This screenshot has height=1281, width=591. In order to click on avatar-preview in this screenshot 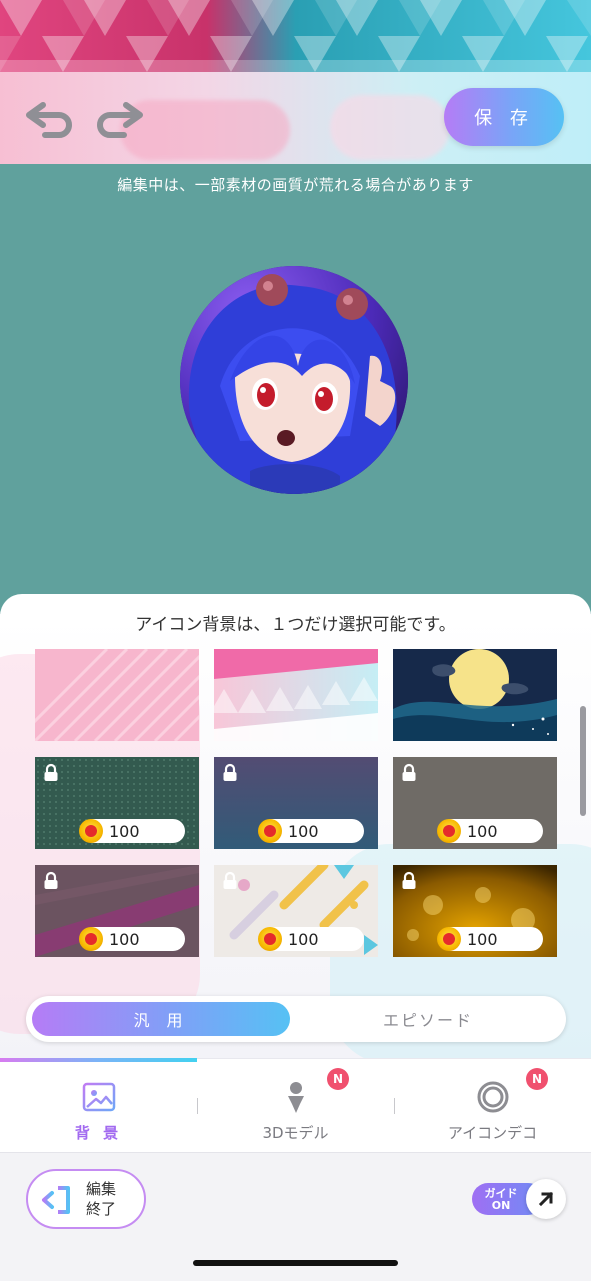, I will do `click(294, 380)`.